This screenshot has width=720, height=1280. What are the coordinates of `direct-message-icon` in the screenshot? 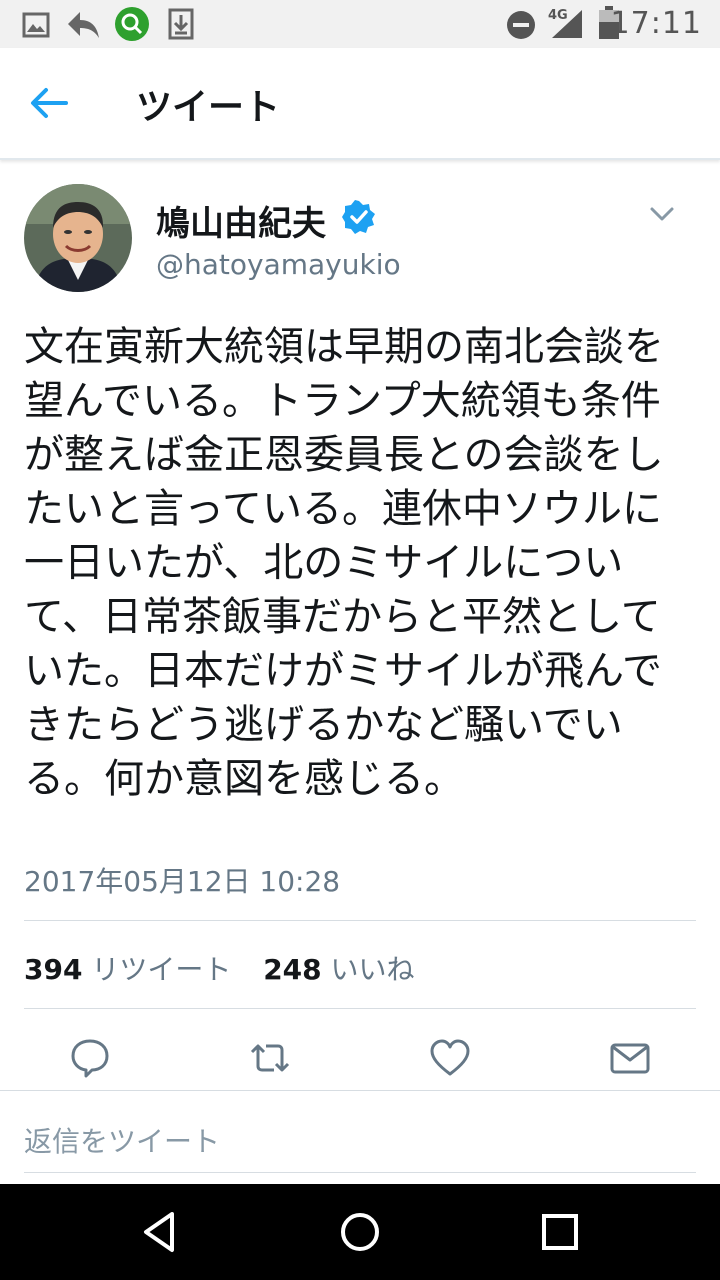 It's located at (630, 1058).